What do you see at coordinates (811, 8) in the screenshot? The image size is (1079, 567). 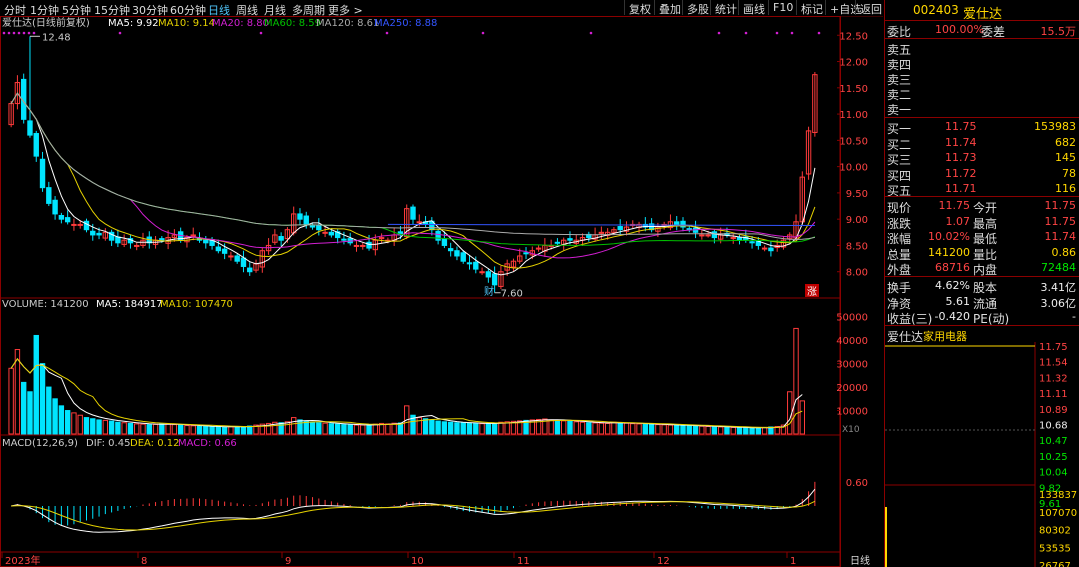 I see `toolbar-button-6: 标记` at bounding box center [811, 8].